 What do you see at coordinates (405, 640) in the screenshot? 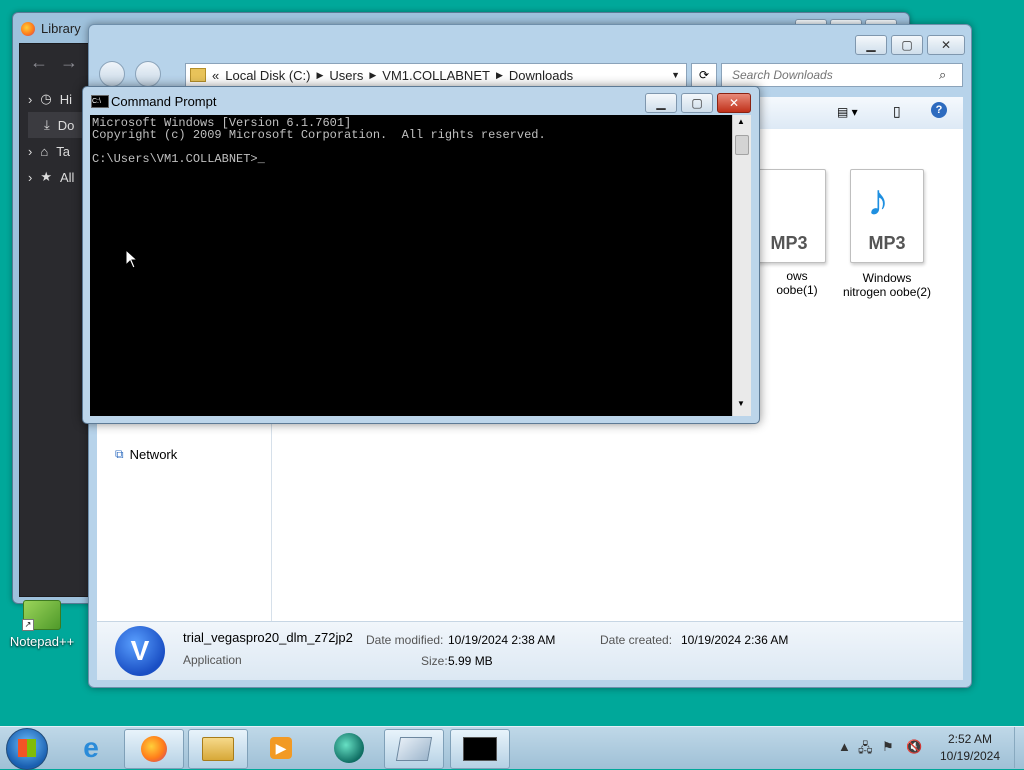
I see `detail-modified-label: Date modified:` at bounding box center [405, 640].